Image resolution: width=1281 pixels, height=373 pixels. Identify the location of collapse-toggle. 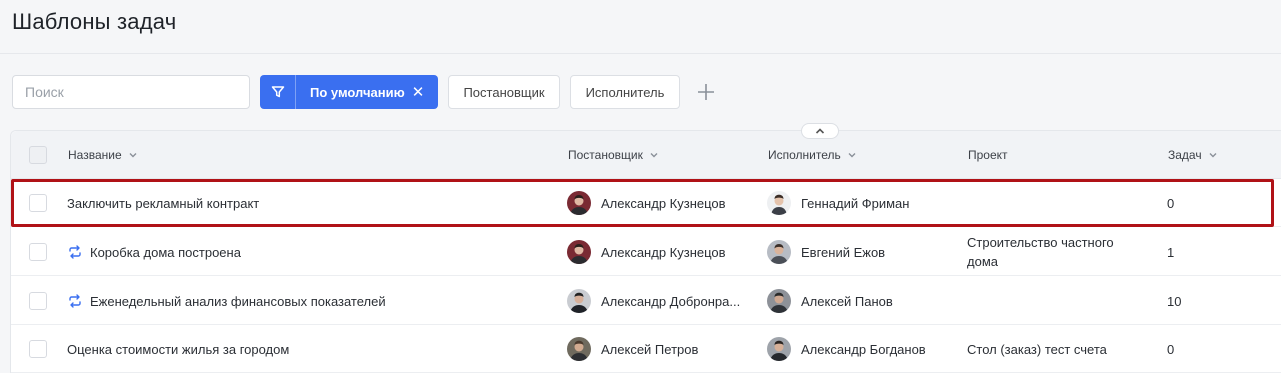
(820, 131).